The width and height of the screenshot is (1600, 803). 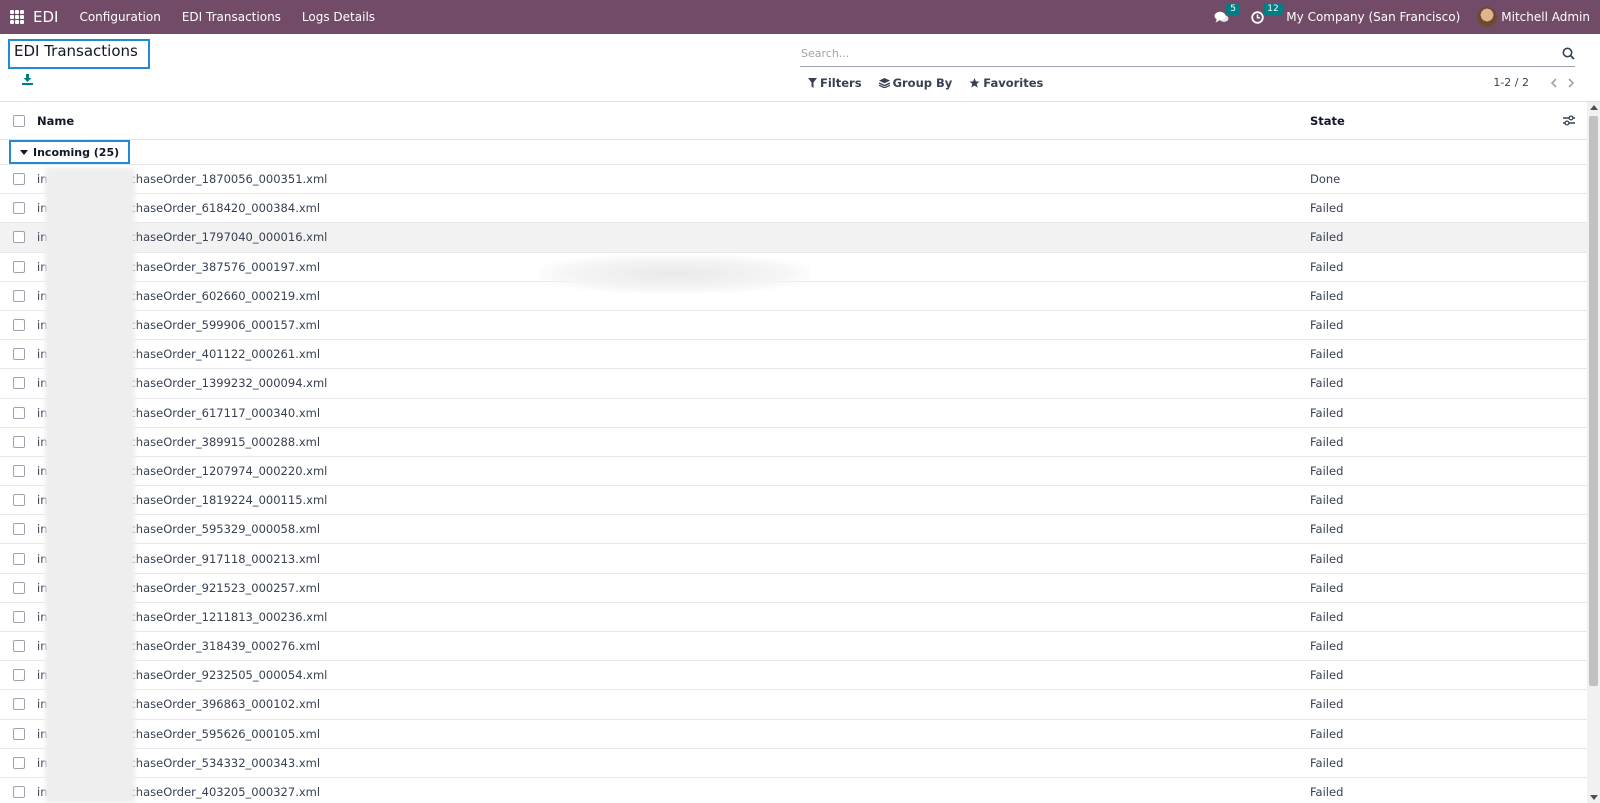 What do you see at coordinates (1593, 401) in the screenshot?
I see `scroll-thumb` at bounding box center [1593, 401].